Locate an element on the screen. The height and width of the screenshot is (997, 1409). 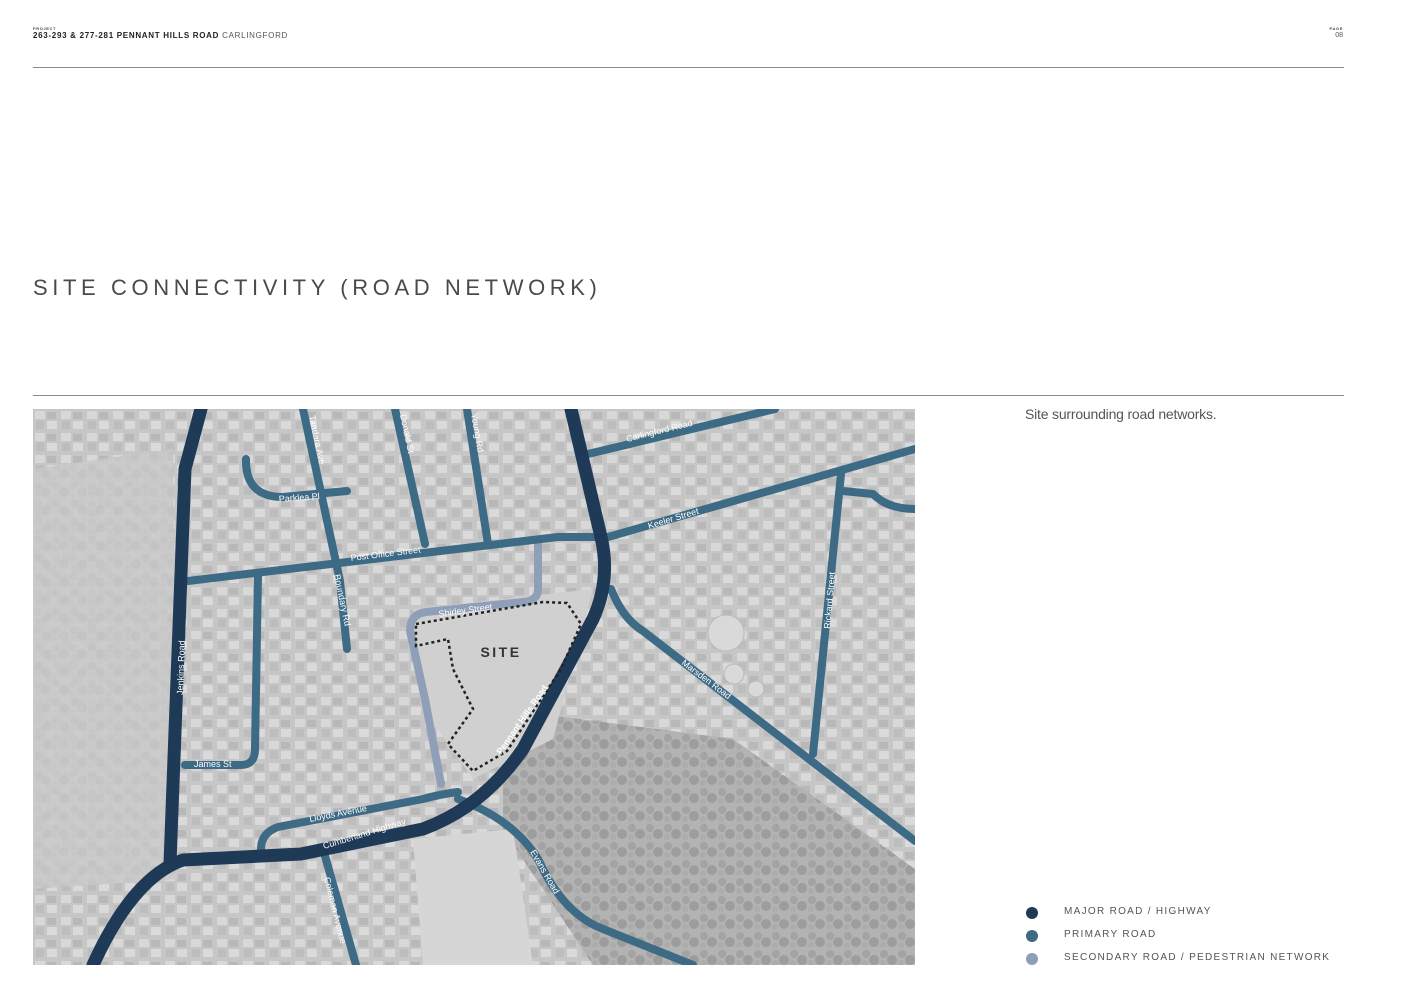
section-divider is located at coordinates (688, 395).